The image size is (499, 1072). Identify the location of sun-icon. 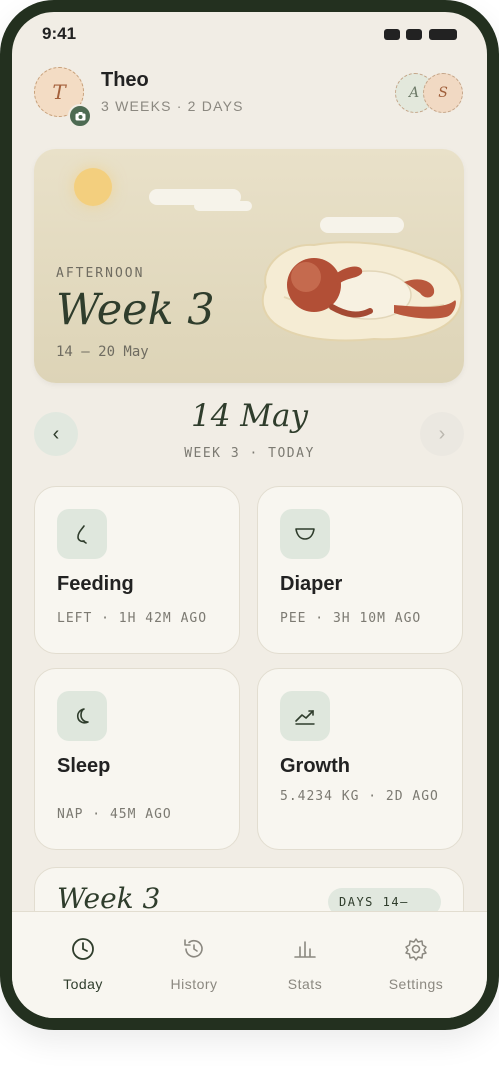
(93, 187).